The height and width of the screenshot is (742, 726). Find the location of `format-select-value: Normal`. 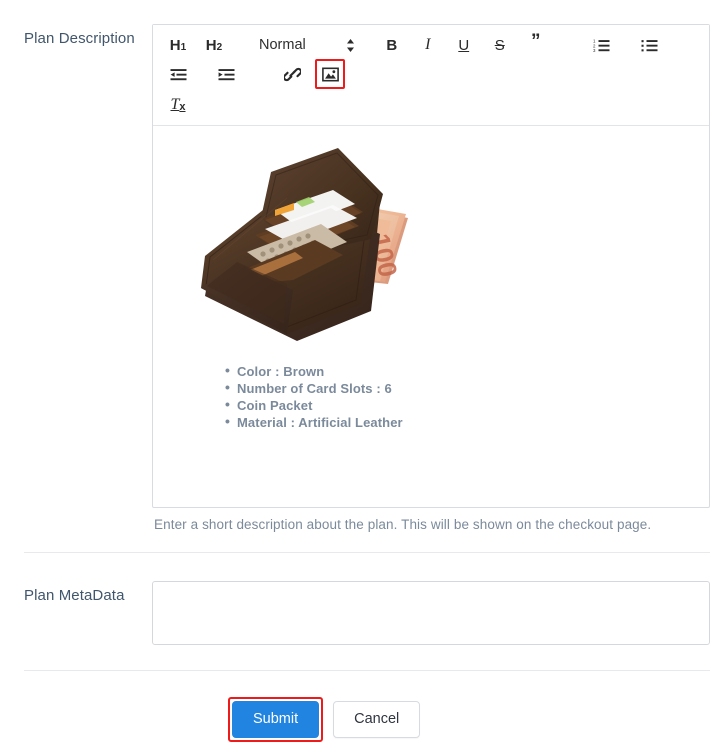

format-select-value: Normal is located at coordinates (282, 45).